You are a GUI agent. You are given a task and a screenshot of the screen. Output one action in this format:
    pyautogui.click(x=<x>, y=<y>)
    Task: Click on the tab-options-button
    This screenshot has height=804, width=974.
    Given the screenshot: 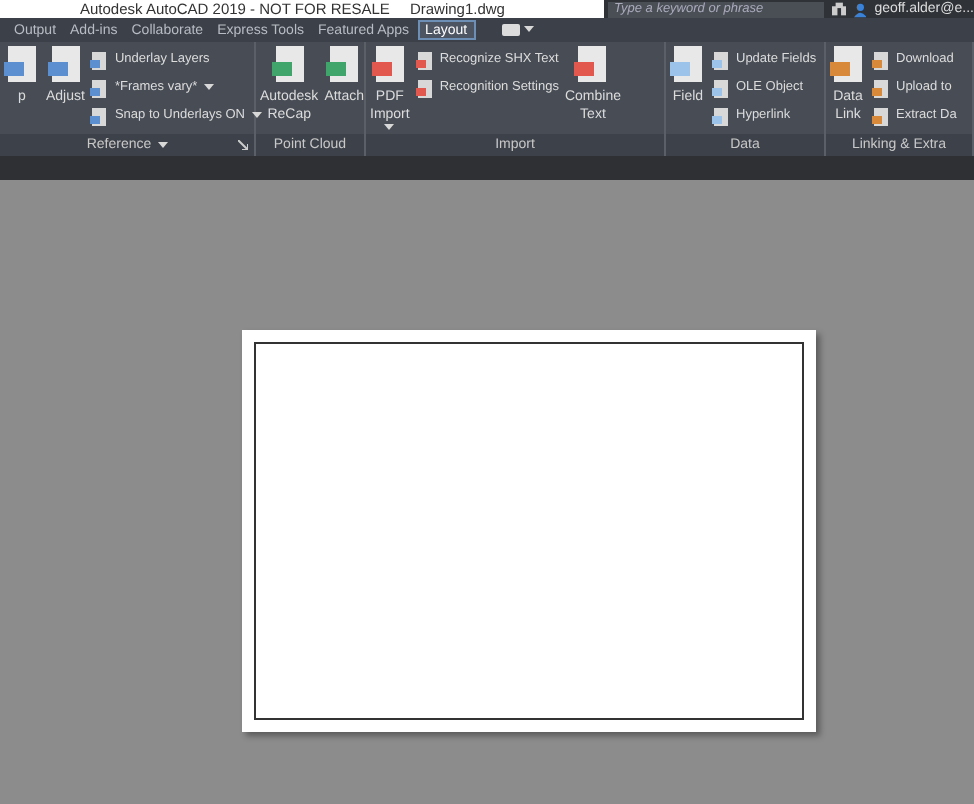 What is the action you would take?
    pyautogui.click(x=517, y=30)
    